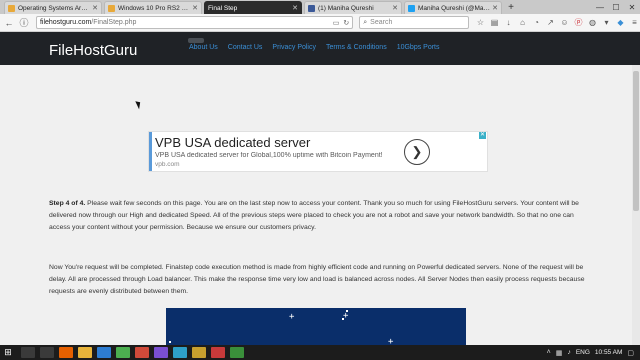  I want to click on tab-windows10: Windows 10 Pro RS2 v1703.1 ✕, so click(153, 7).